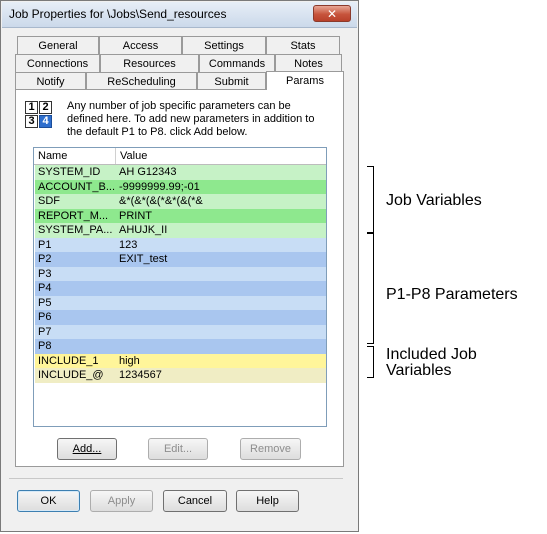  I want to click on tab-connections: Connections, so click(57, 63).